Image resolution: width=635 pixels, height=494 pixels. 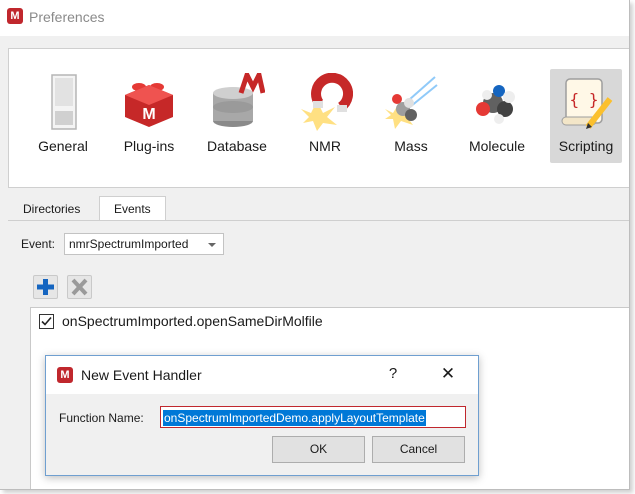 I want to click on help-icon: ?, so click(x=393, y=373).